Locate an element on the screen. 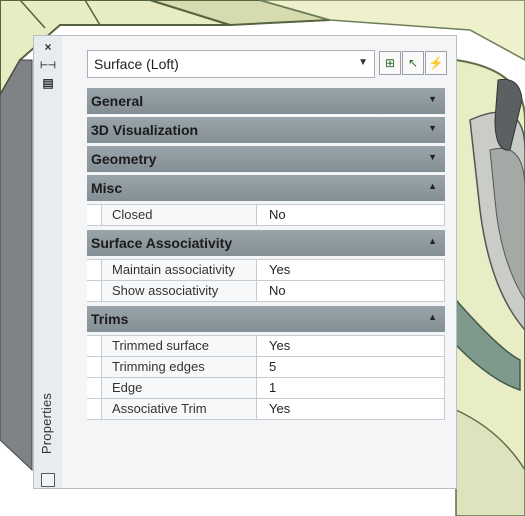 The image size is (525, 516). property-name: Closed is located at coordinates (179, 215).